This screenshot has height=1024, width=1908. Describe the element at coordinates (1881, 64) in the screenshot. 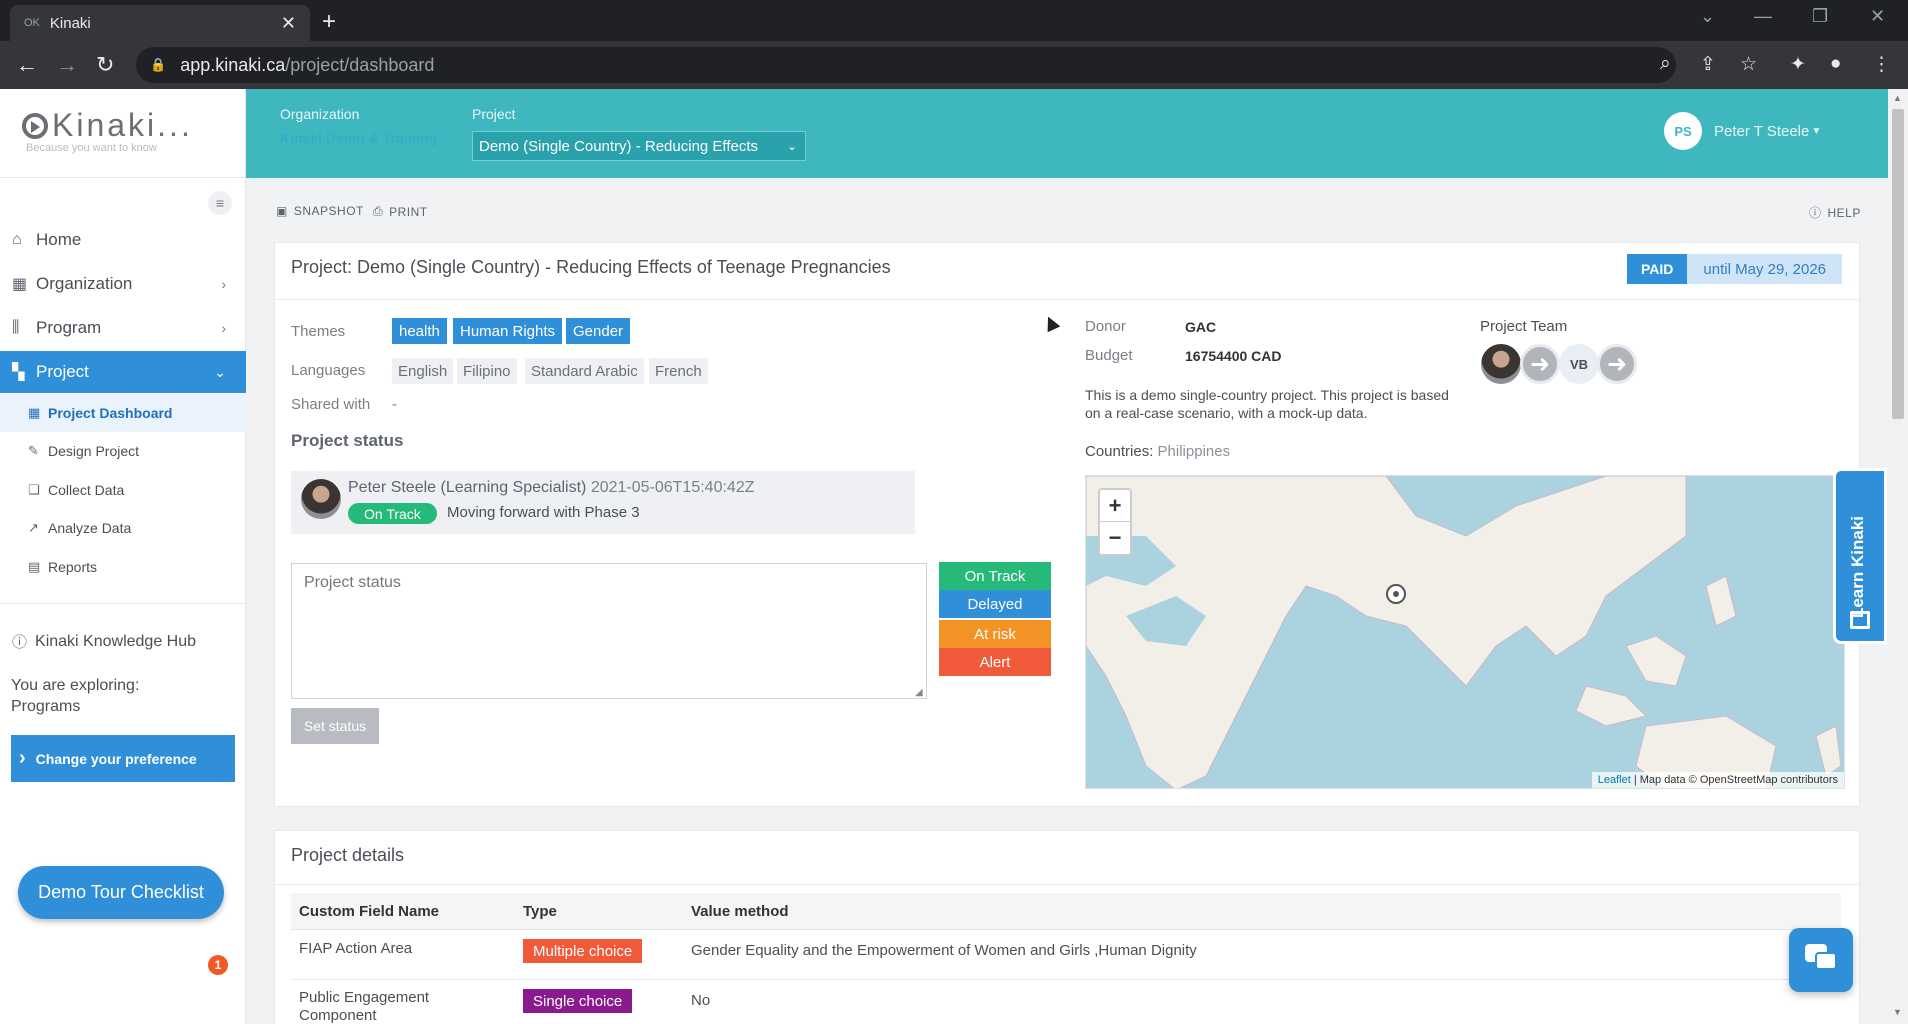

I see `browser-menu-icon: ⋮` at that location.